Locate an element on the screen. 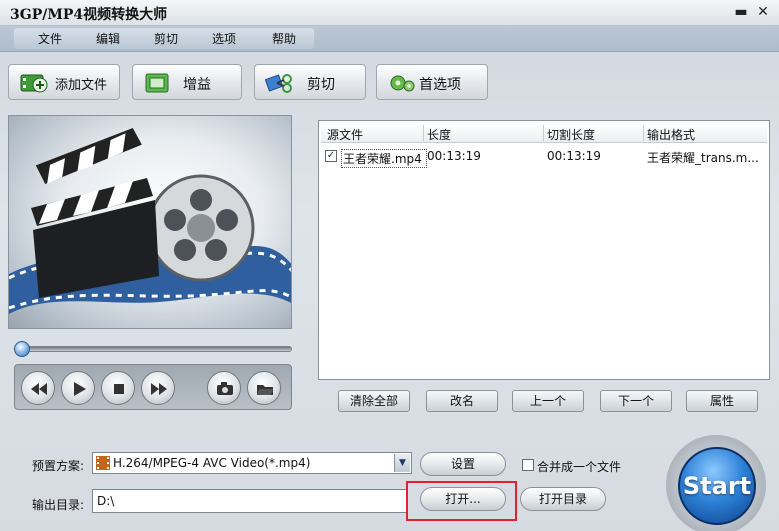  cell-source: 王者荣耀.mp4 is located at coordinates (384, 158).